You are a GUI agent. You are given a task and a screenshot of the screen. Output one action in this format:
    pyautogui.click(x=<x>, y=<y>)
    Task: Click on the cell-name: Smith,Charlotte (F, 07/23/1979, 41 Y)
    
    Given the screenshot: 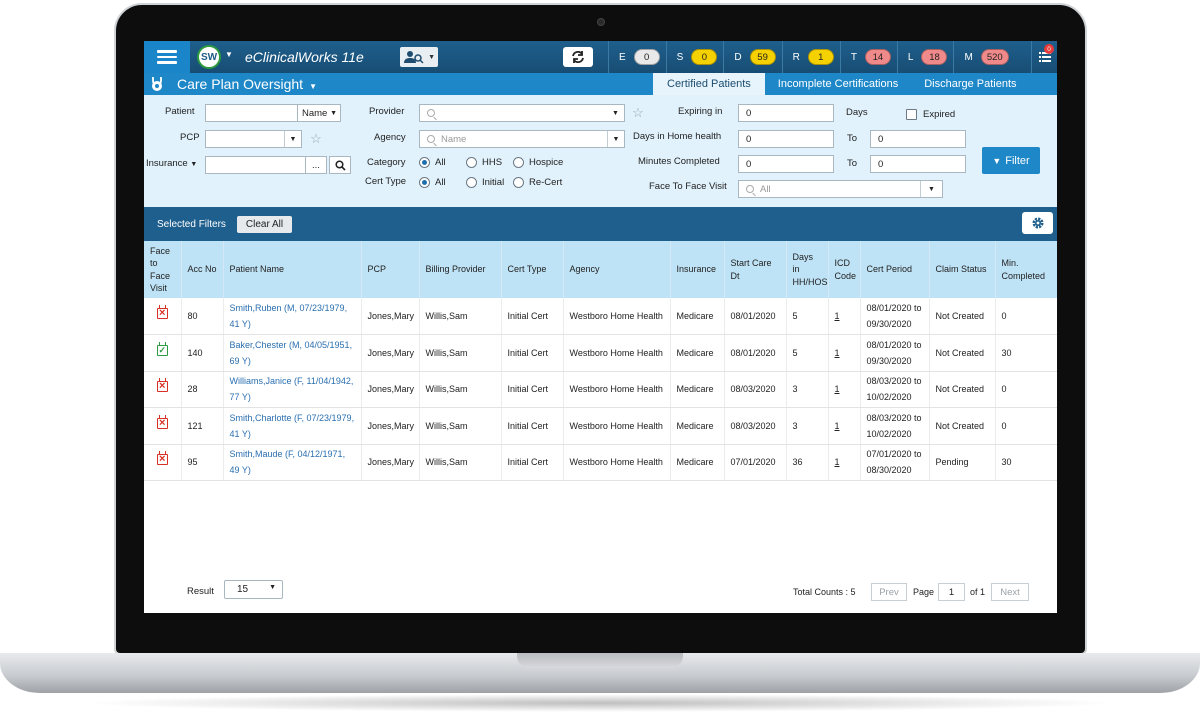 What is the action you would take?
    pyautogui.click(x=292, y=426)
    